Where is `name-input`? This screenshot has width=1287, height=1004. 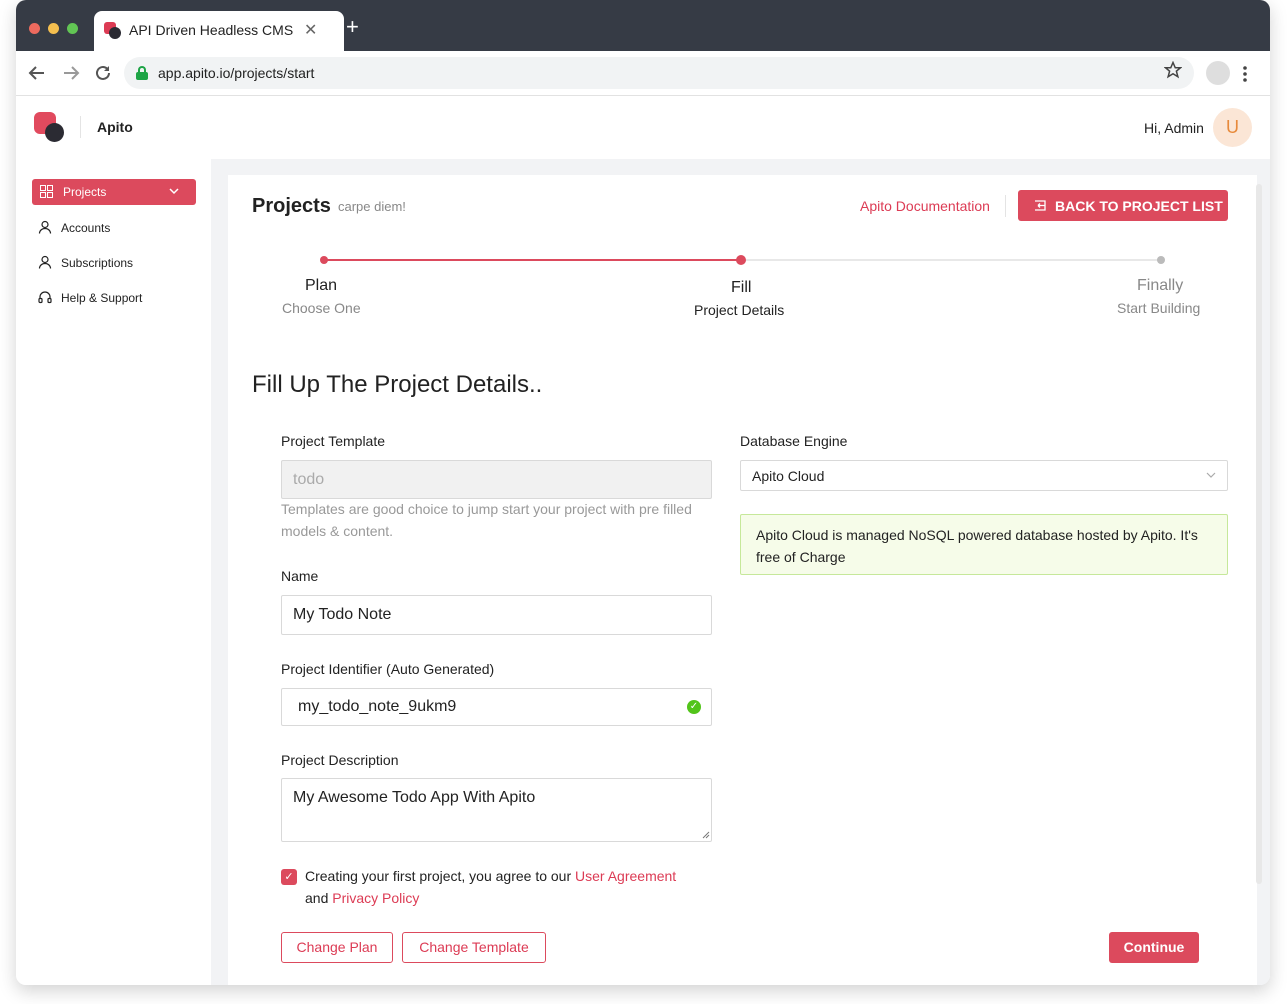
name-input is located at coordinates (496, 615).